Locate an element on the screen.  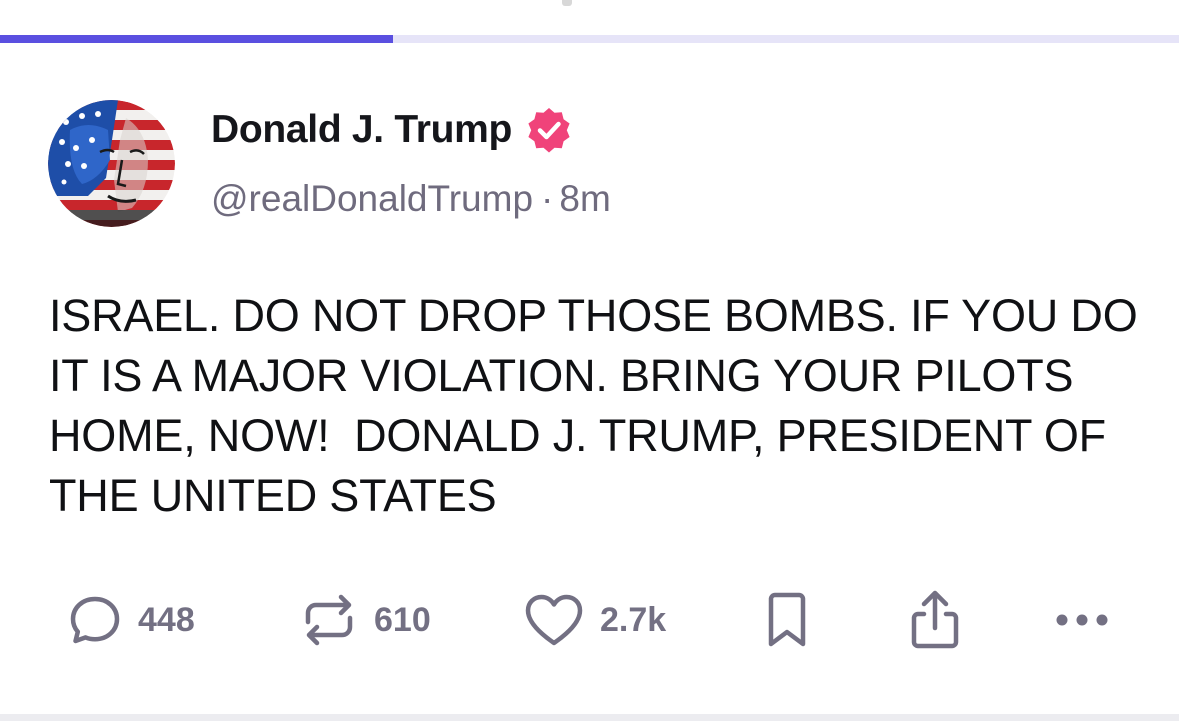
reply-bubble-icon is located at coordinates (95, 620).